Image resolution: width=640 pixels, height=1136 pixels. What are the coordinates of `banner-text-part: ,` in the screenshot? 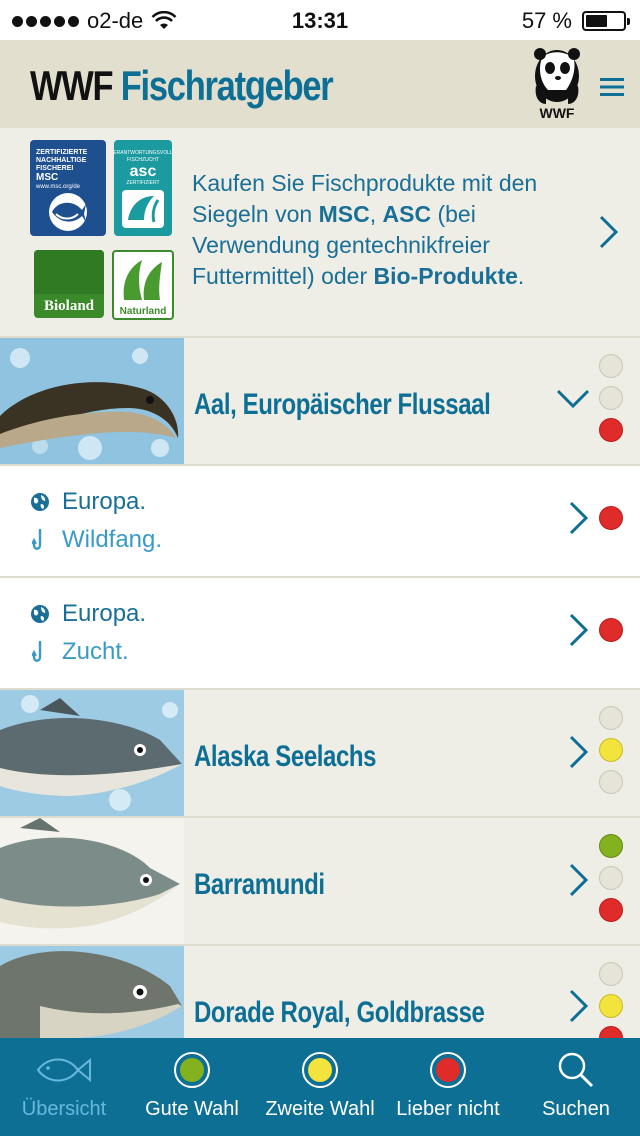 It's located at (376, 214).